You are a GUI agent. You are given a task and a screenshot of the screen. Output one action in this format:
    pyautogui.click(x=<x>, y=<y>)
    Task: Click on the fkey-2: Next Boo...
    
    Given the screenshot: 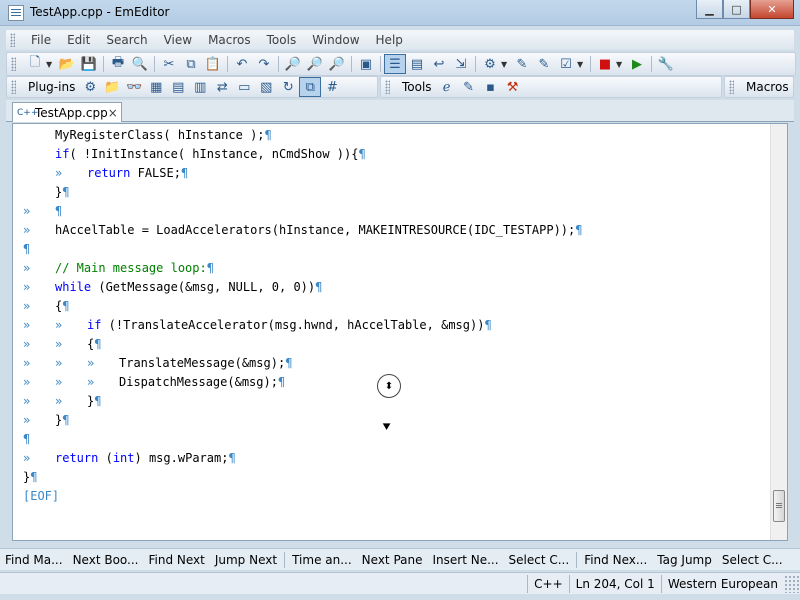 What is the action you would take?
    pyautogui.click(x=106, y=560)
    